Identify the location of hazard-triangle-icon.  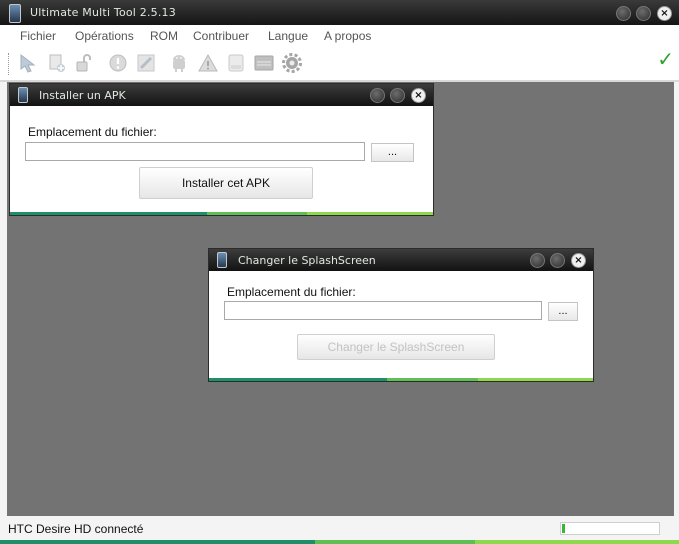
(208, 63).